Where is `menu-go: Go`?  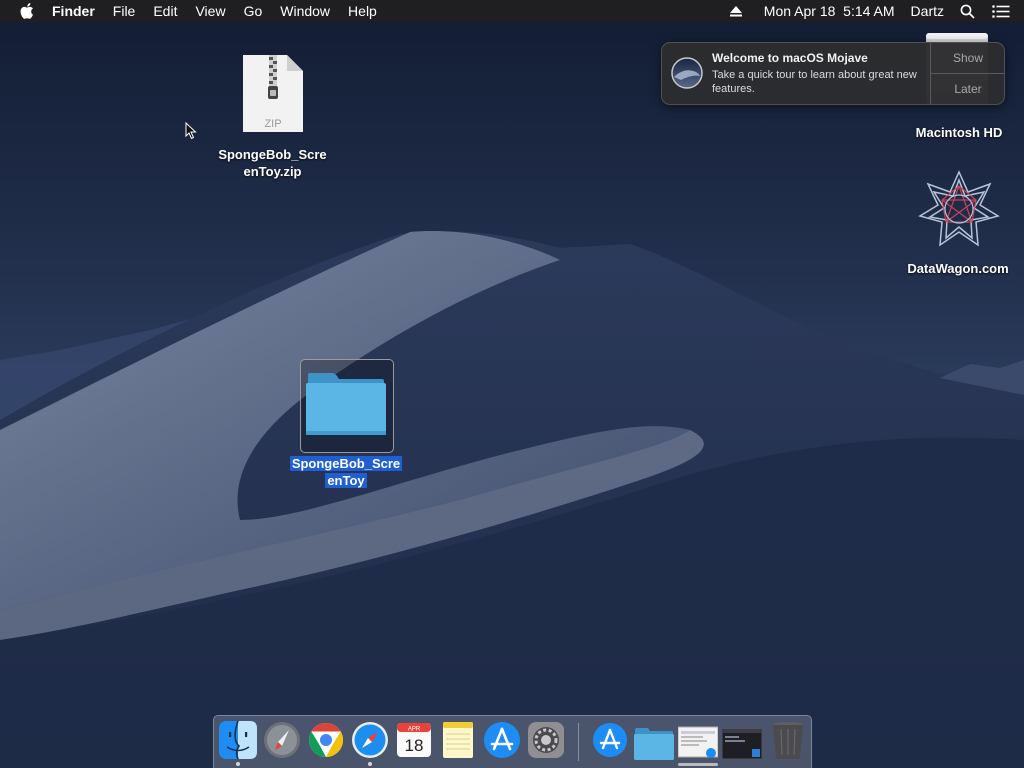 menu-go: Go is located at coordinates (253, 11).